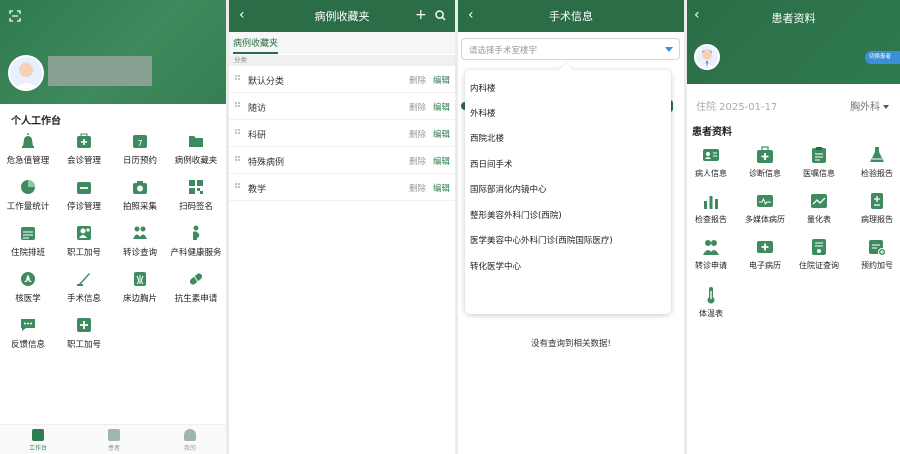 The height and width of the screenshot is (454, 900). Describe the element at coordinates (28, 333) in the screenshot. I see `grid-item-feedback: 反馈信息` at that location.